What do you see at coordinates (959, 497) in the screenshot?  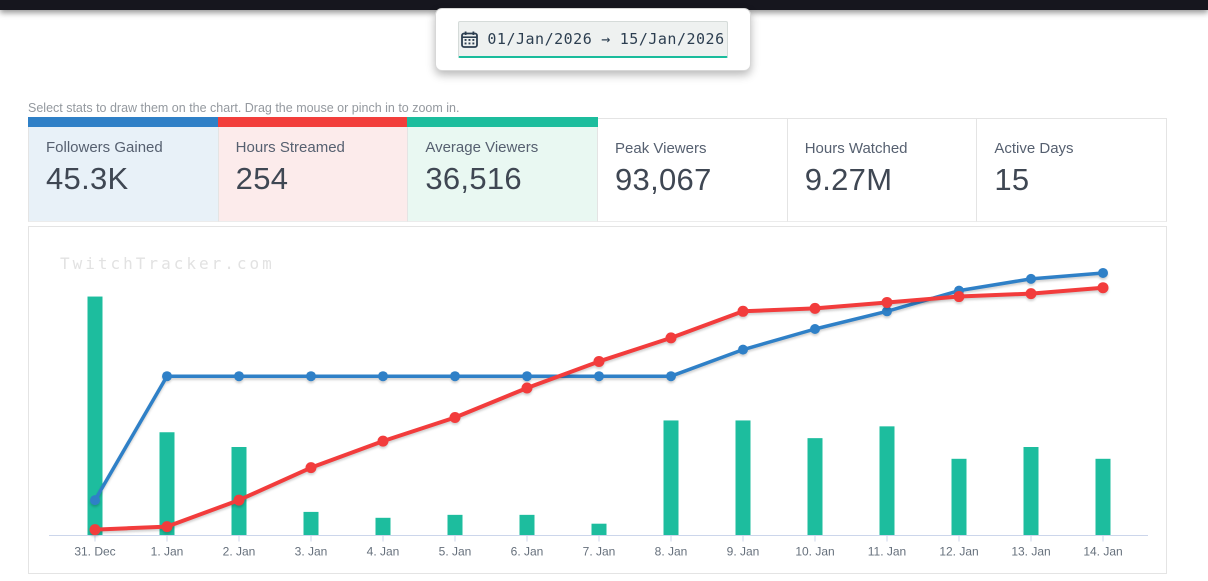 I see `bar-12. Jan` at bounding box center [959, 497].